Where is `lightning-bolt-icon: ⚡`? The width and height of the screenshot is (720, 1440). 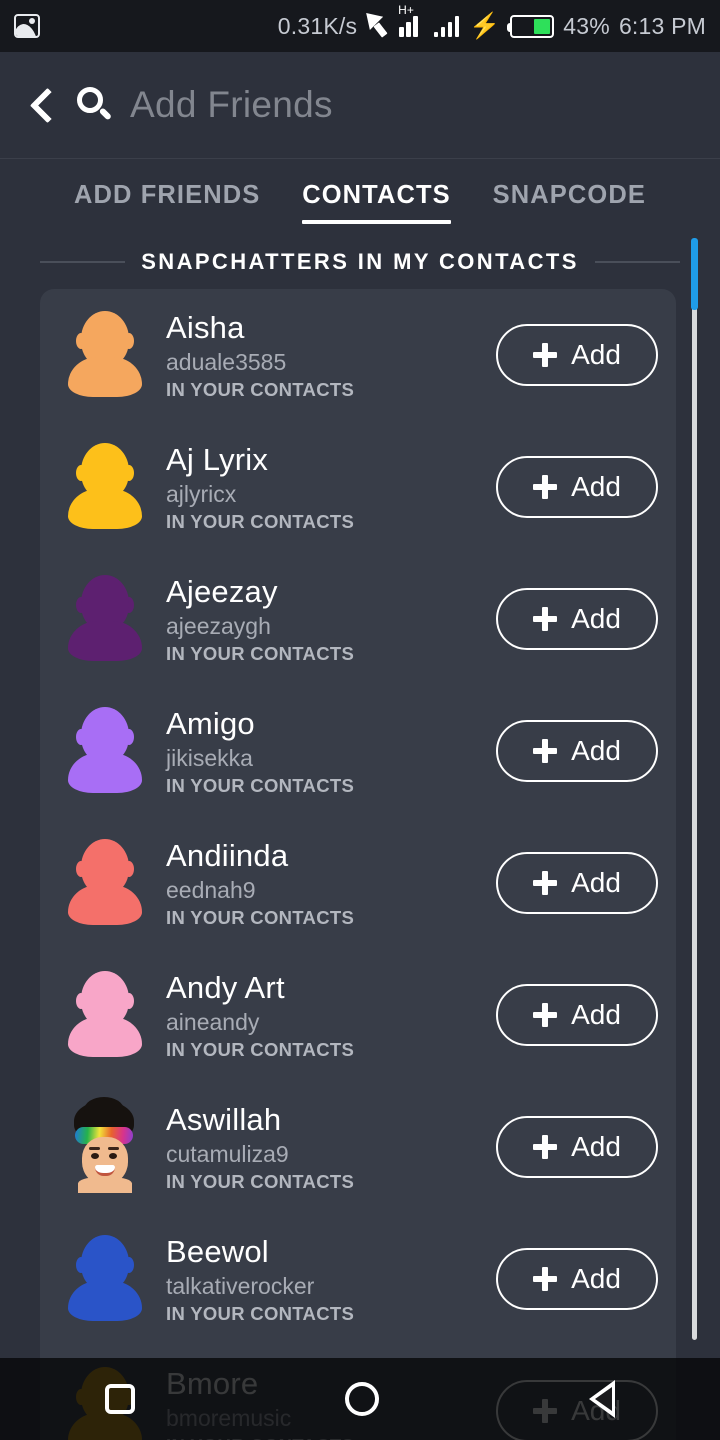
lightning-bolt-icon: ⚡ is located at coordinates (485, 25).